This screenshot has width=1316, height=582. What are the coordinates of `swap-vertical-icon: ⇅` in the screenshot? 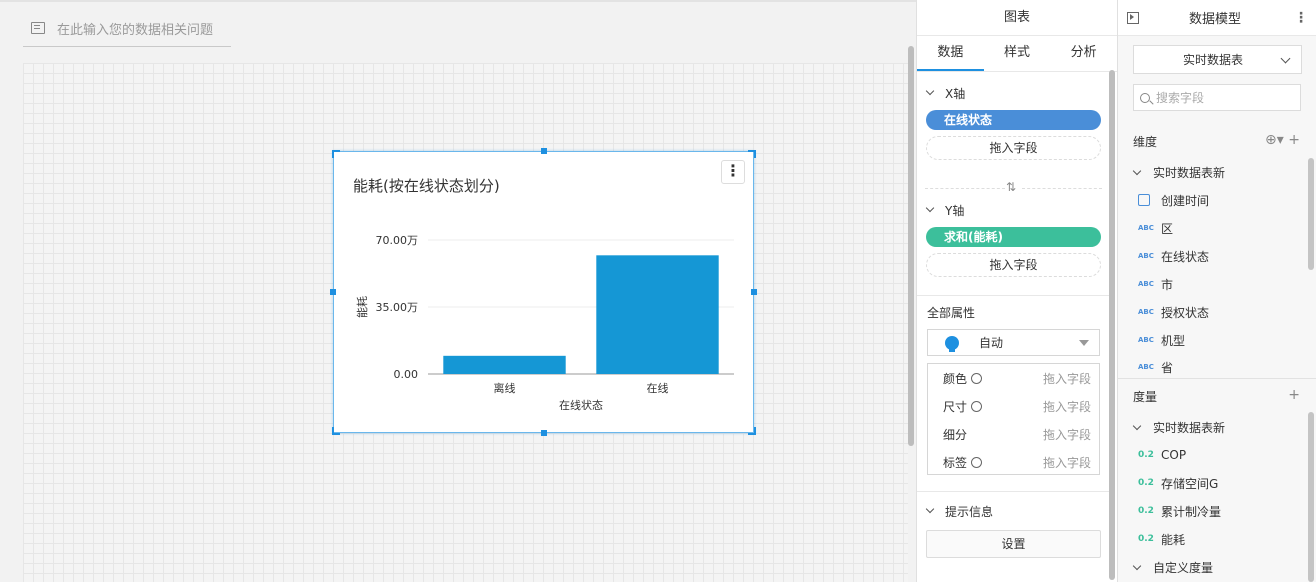 It's located at (1011, 187).